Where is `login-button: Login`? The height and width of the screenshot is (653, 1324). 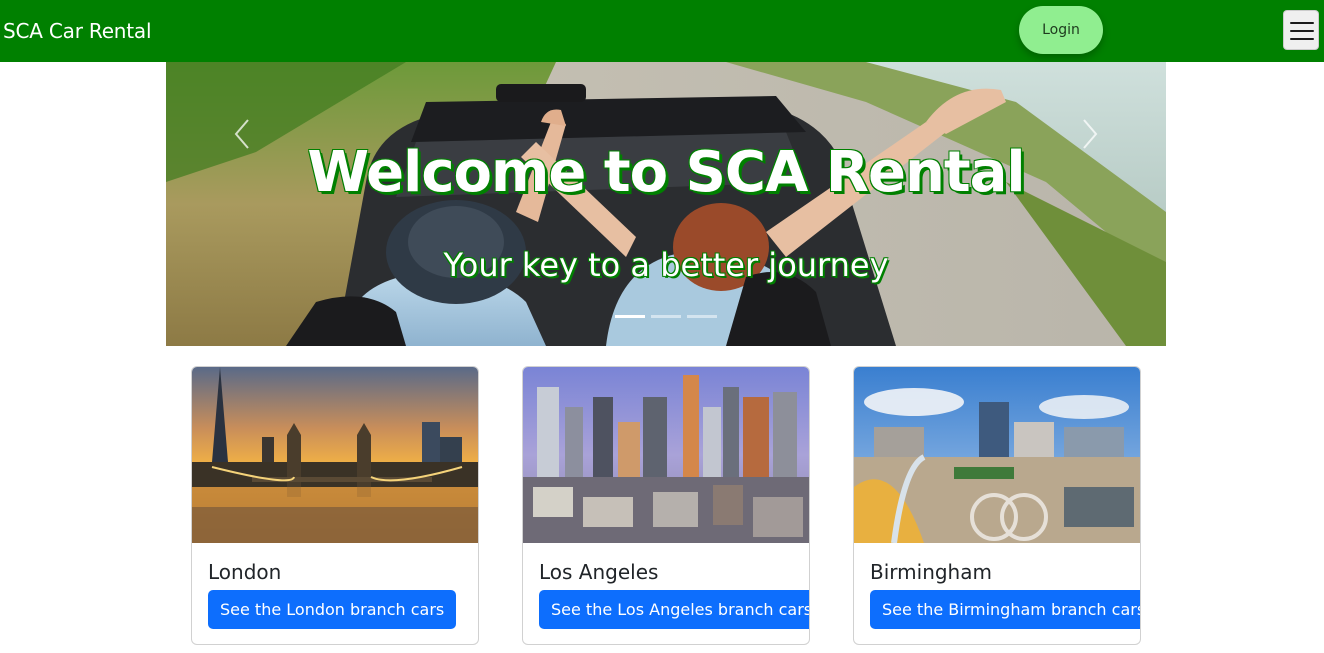
login-button: Login is located at coordinates (1061, 30).